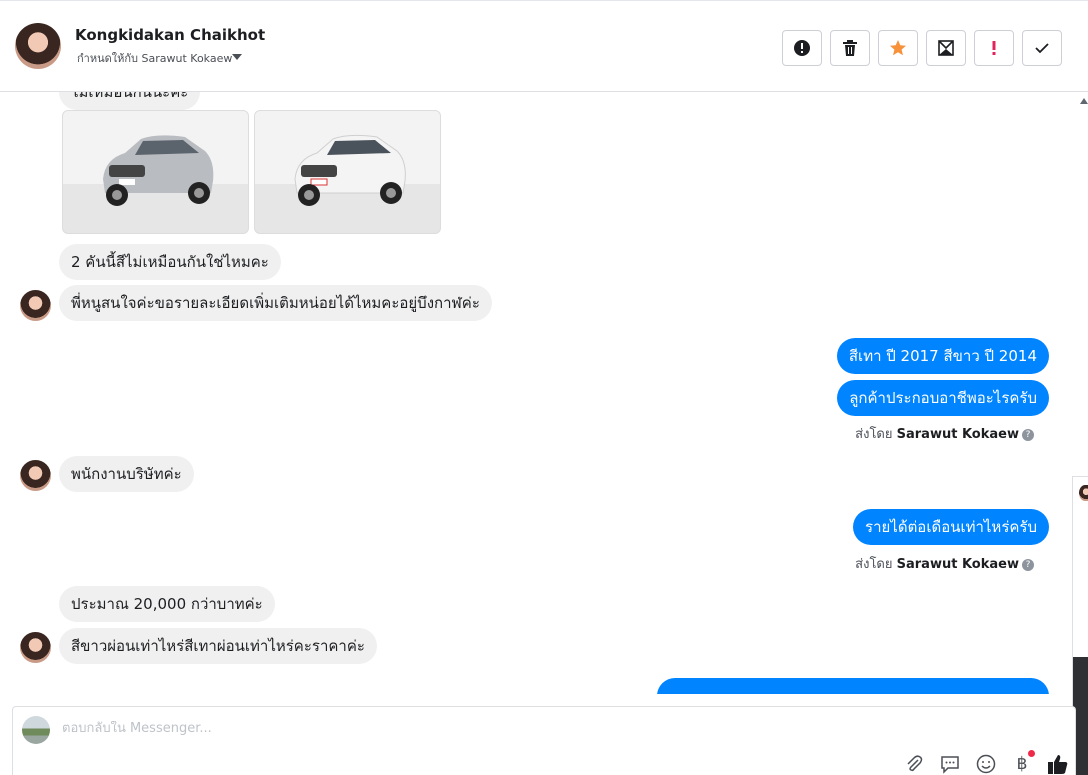  I want to click on paperclip-icon, so click(915, 763).